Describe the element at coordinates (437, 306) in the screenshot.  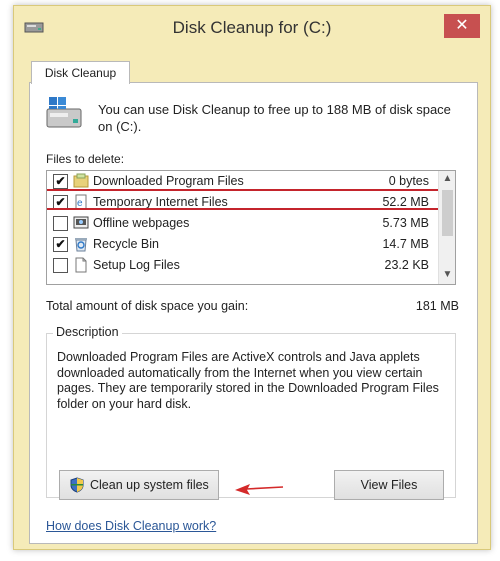
I see `total-gain-value: 181 MB` at that location.